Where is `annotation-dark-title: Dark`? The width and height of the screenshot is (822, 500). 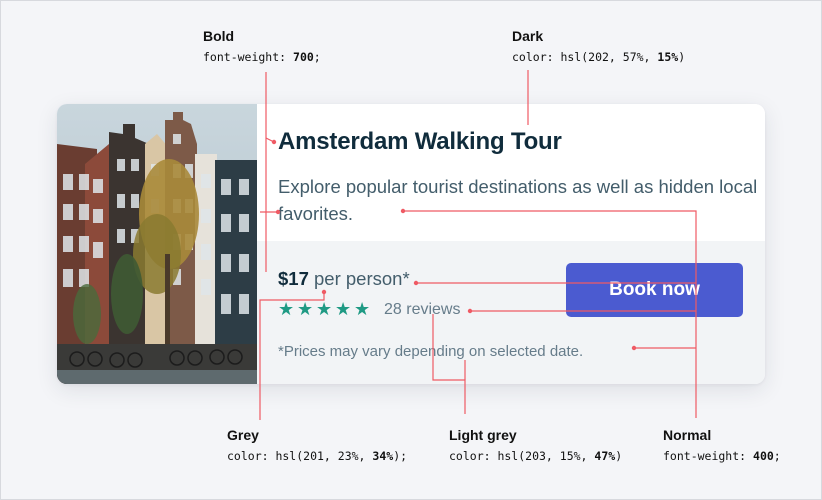 annotation-dark-title: Dark is located at coordinates (528, 36).